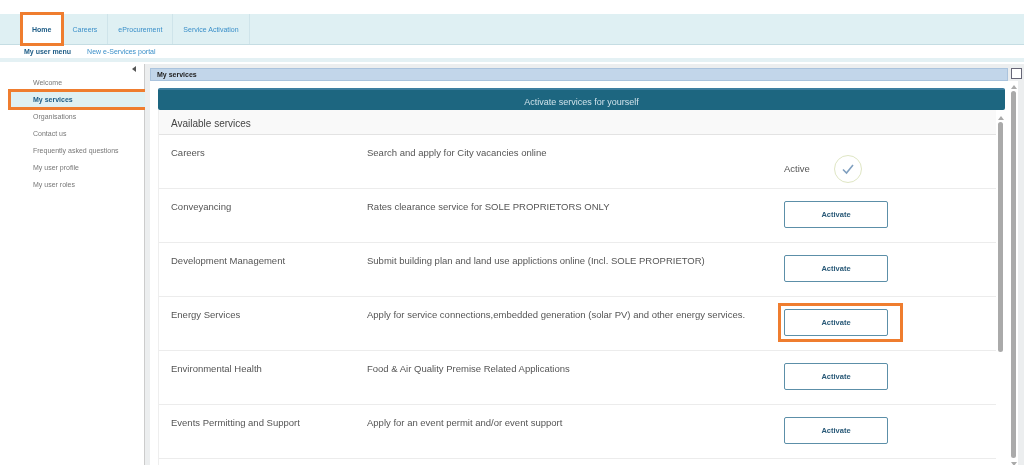  Describe the element at coordinates (536, 261) in the screenshot. I see `service-description: Submit building plan and land use applictions online (Incl. SOLE PROPRIETOR)` at that location.